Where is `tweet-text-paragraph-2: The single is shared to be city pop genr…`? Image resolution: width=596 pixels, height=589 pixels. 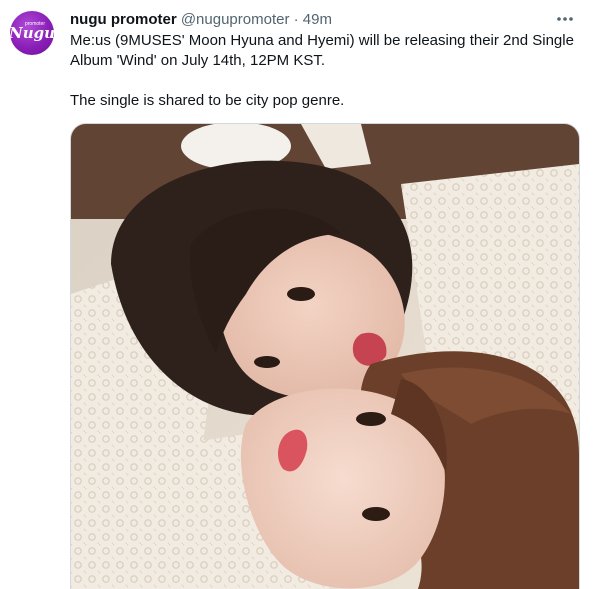 tweet-text-paragraph-2: The single is shared to be city pop genr… is located at coordinates (207, 100).